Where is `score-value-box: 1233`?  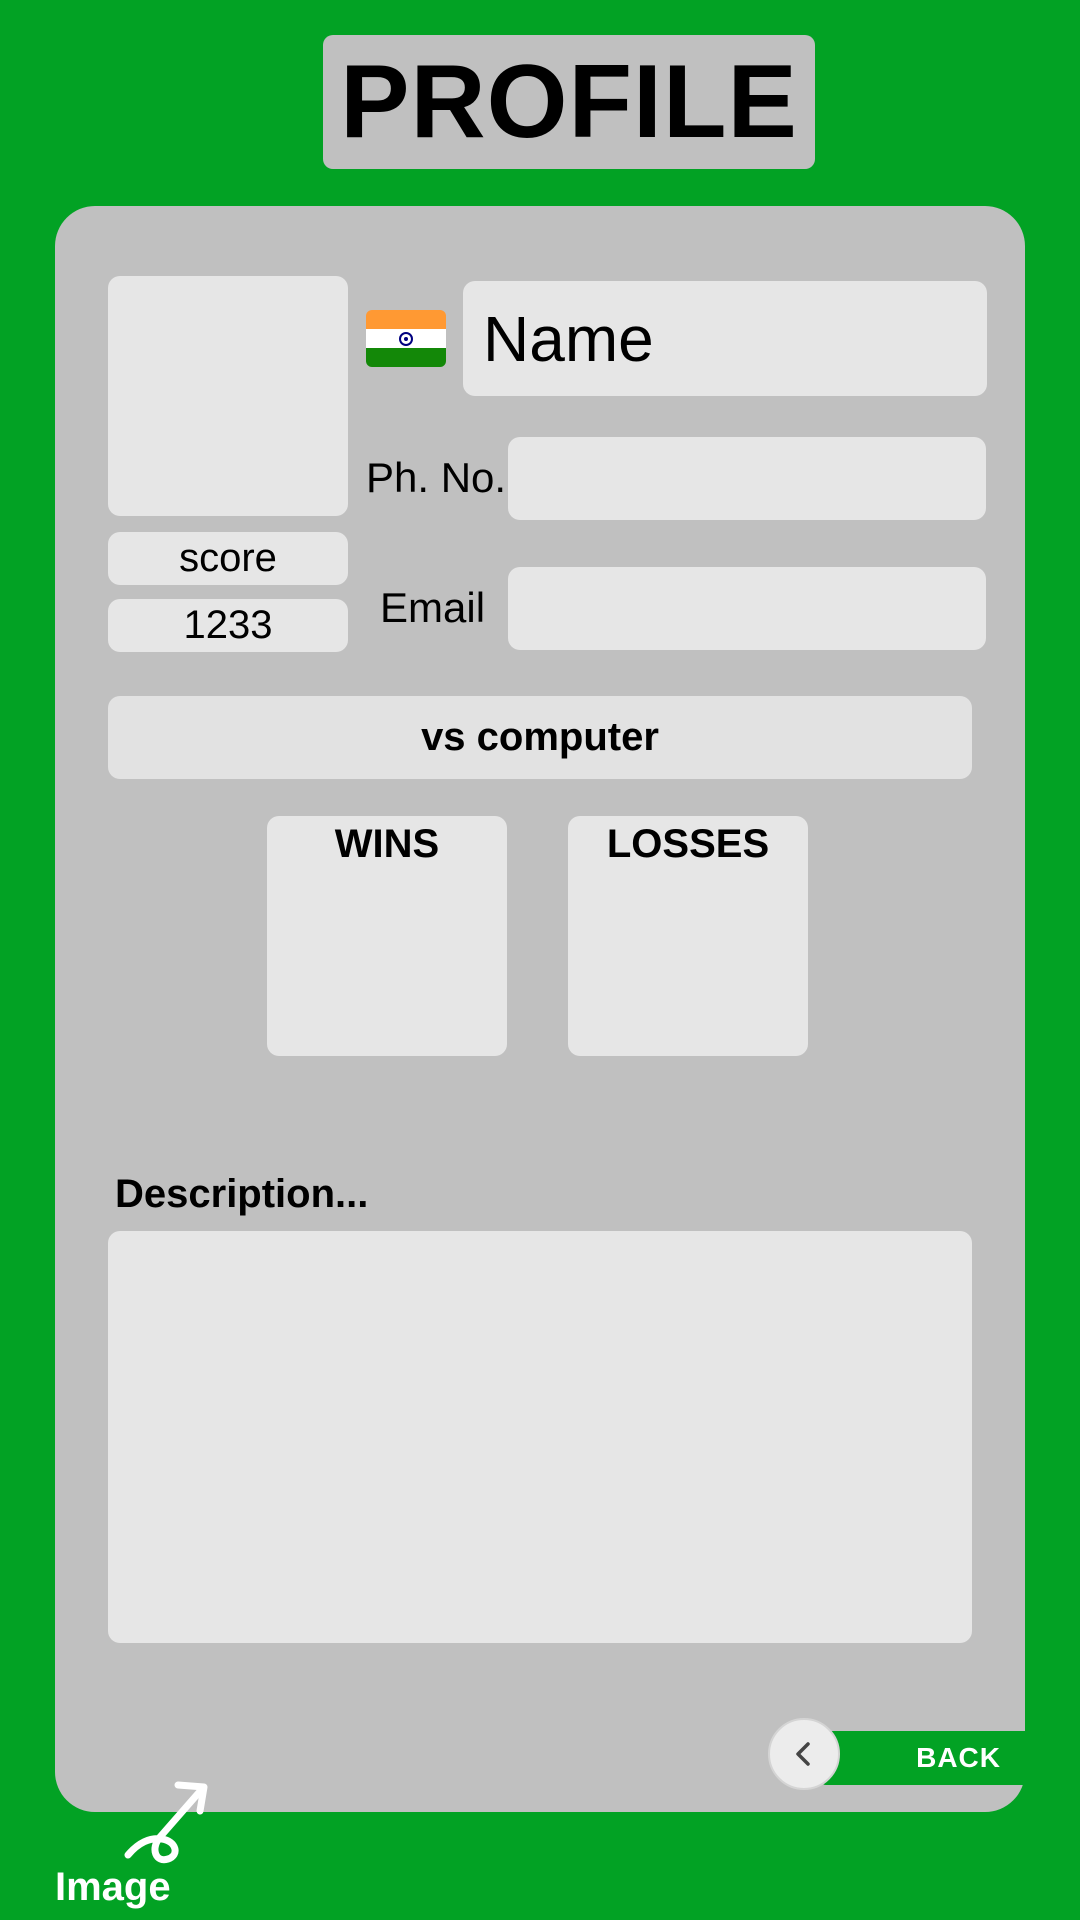
score-value-box: 1233 is located at coordinates (228, 625).